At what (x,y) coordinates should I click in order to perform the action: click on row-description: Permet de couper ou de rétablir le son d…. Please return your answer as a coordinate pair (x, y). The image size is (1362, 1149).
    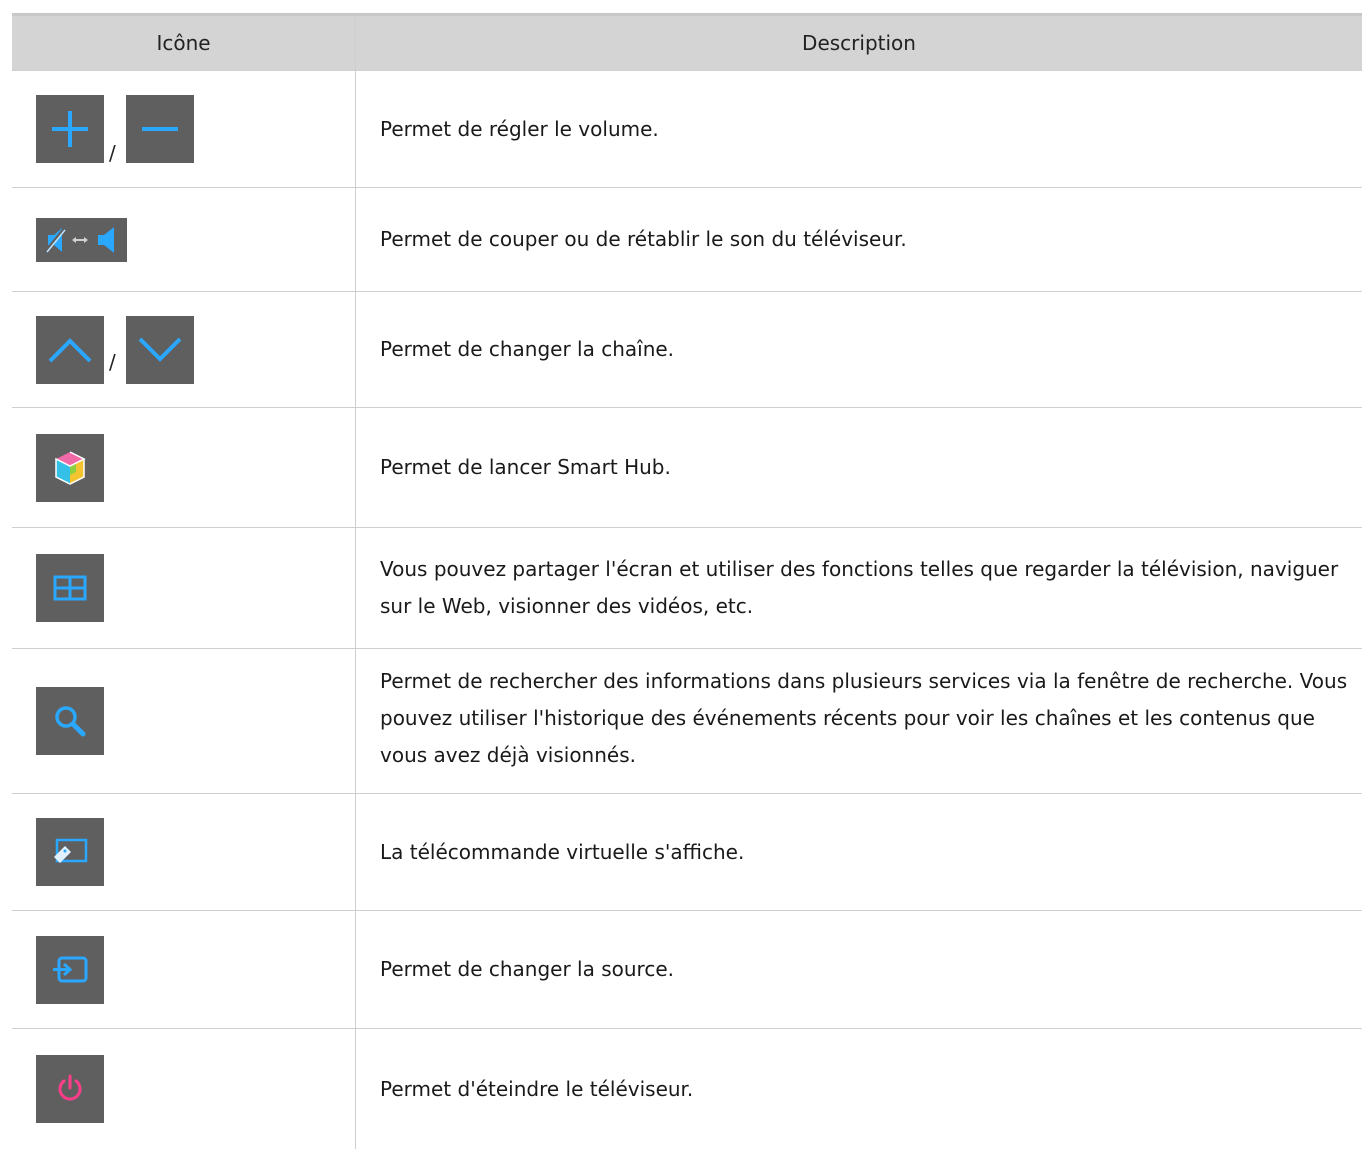
    Looking at the image, I should click on (643, 239).